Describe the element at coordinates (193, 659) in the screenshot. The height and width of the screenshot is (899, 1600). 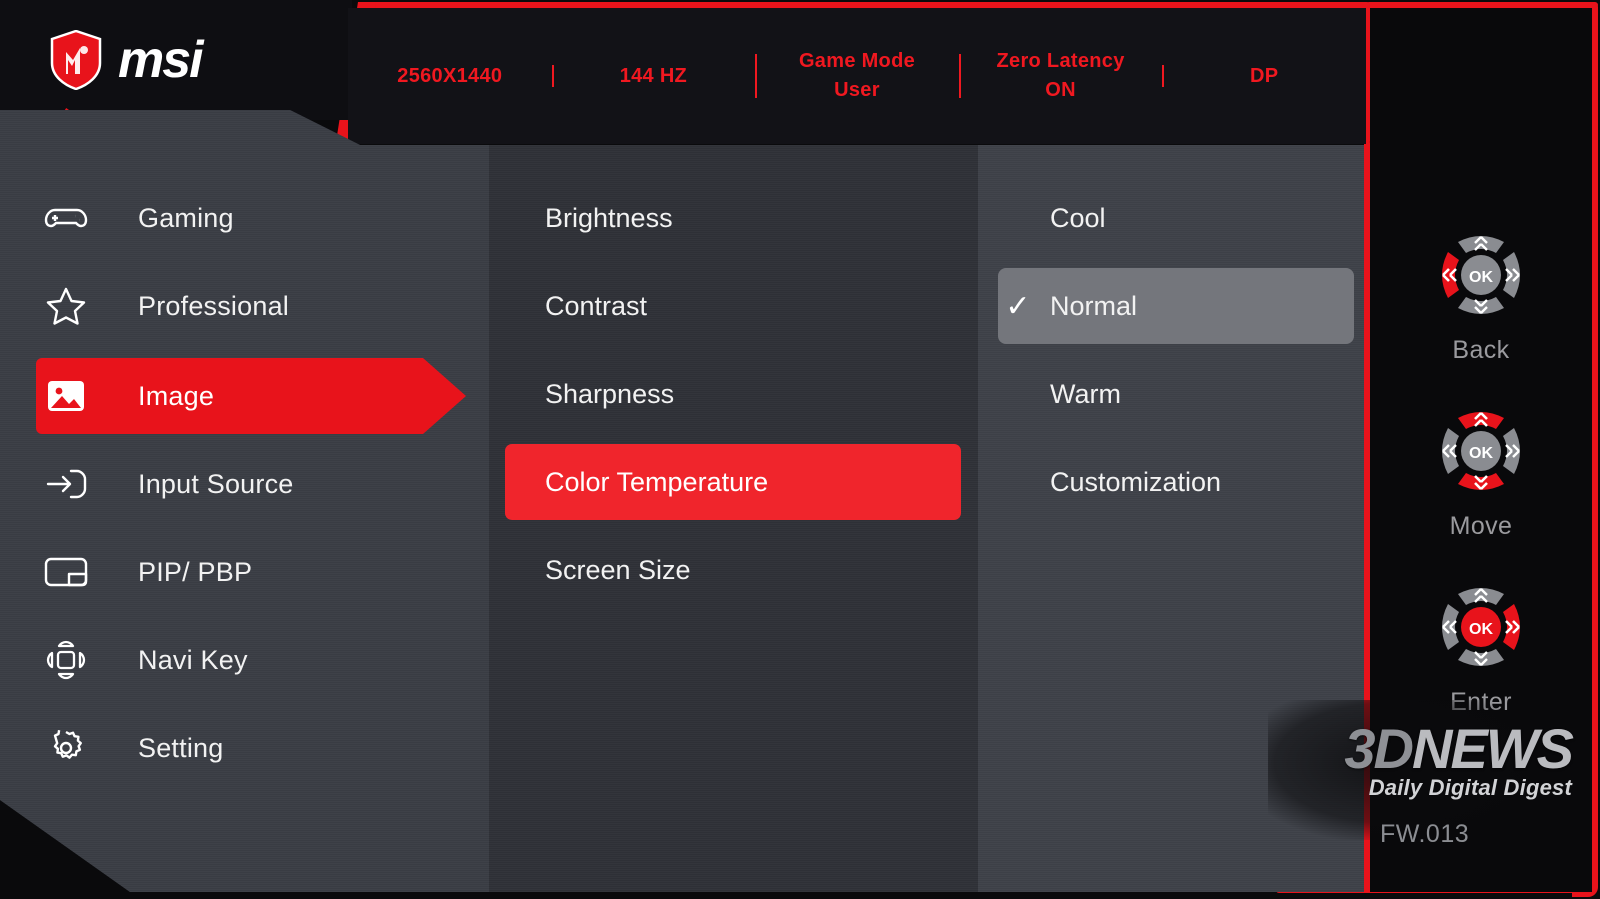
I see `sidebar-label-navi-key: Navi Key` at that location.